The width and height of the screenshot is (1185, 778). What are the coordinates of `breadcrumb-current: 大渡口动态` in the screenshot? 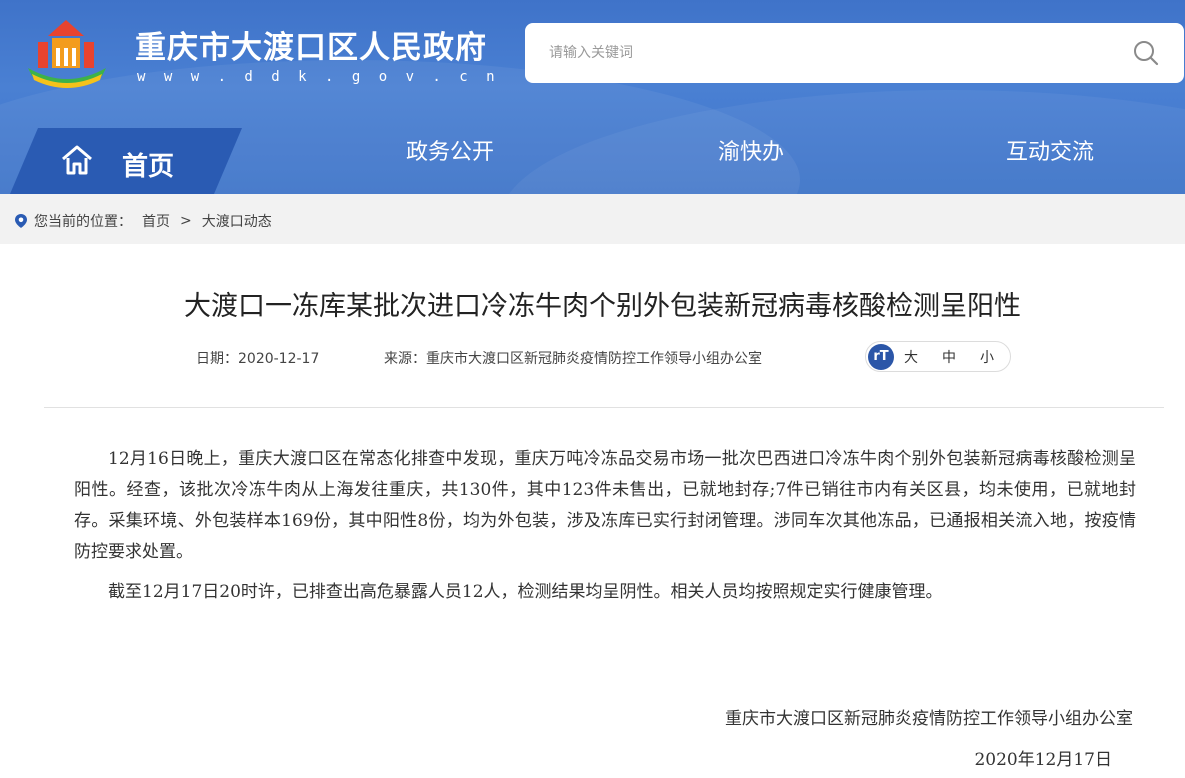 It's located at (237, 221).